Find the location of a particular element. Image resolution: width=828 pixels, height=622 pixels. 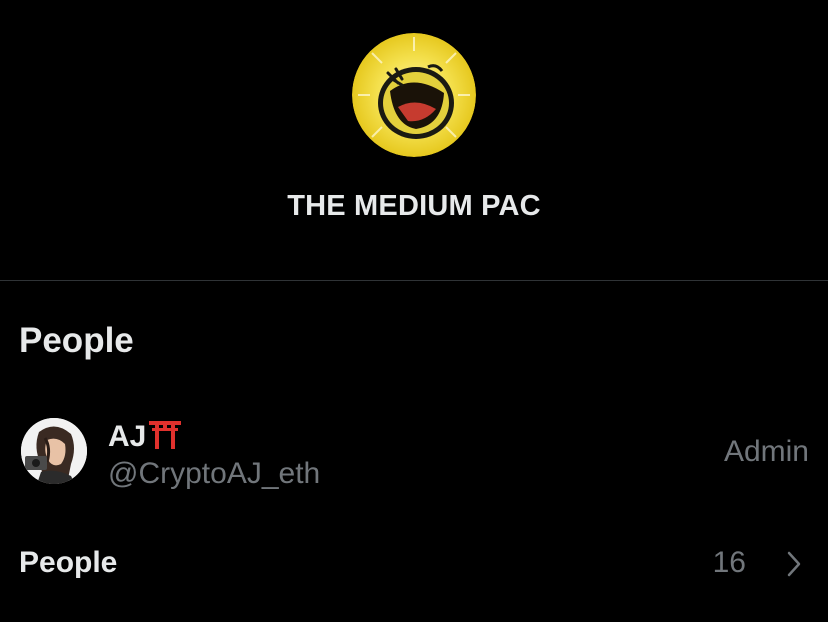

member-role-badge: Admin is located at coordinates (766, 451).